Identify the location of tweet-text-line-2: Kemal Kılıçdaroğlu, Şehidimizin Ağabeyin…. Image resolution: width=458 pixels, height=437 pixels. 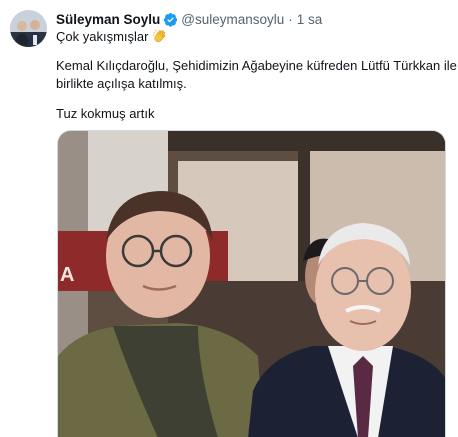
(256, 65).